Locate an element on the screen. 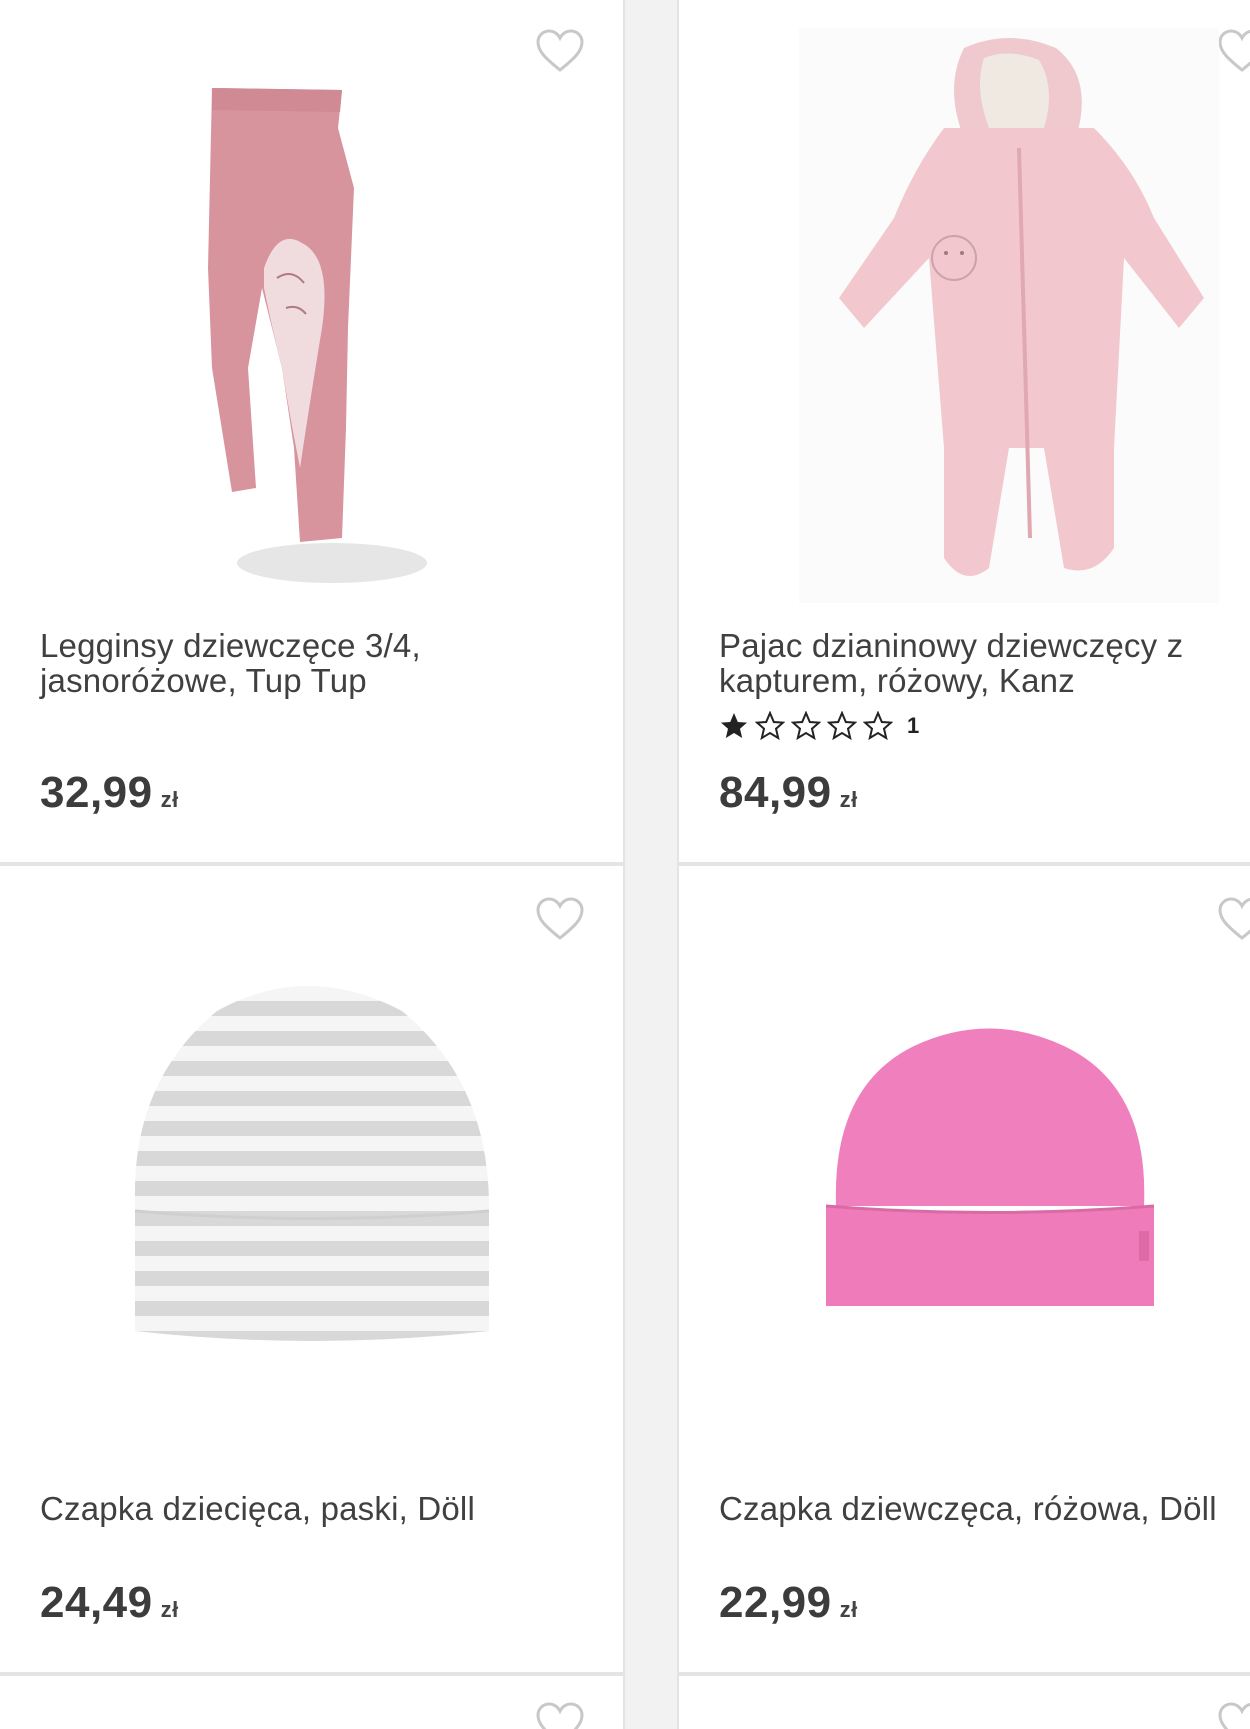 The height and width of the screenshot is (1729, 1250). product-rating: 1 is located at coordinates (819, 726).